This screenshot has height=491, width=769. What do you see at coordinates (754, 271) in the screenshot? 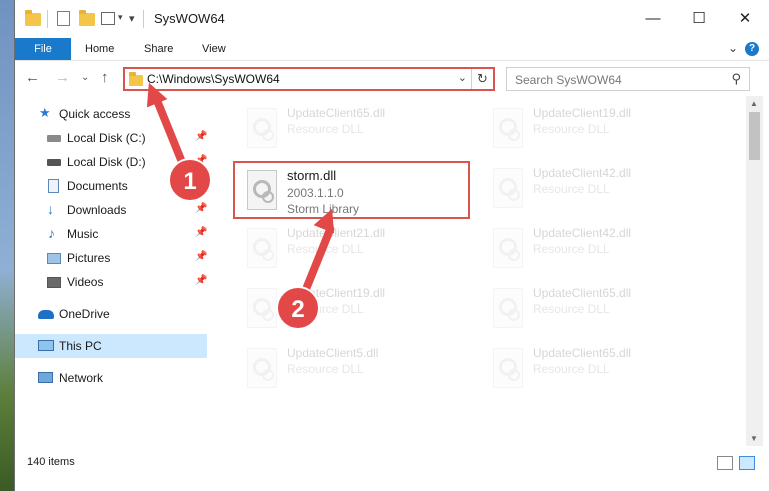
I see `vertical-scrollbar: ▲ ▼` at bounding box center [754, 271].